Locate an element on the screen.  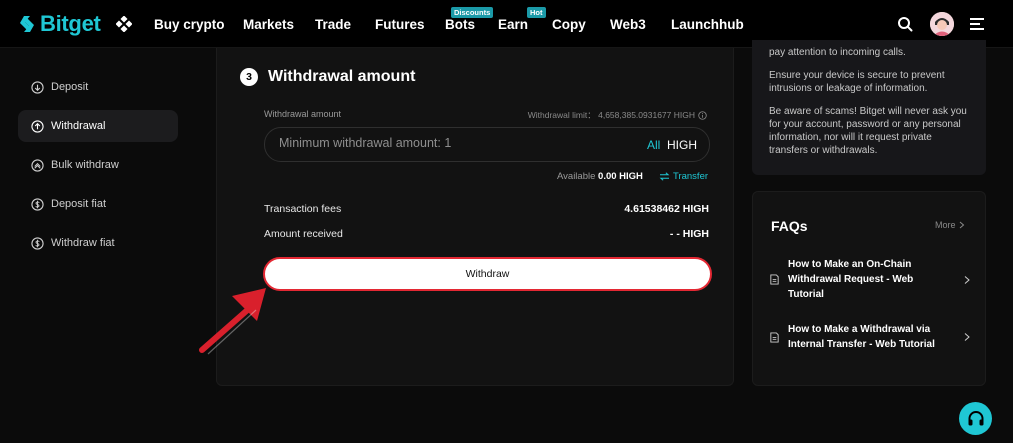
faq-more-link: More is located at coordinates (950, 225).